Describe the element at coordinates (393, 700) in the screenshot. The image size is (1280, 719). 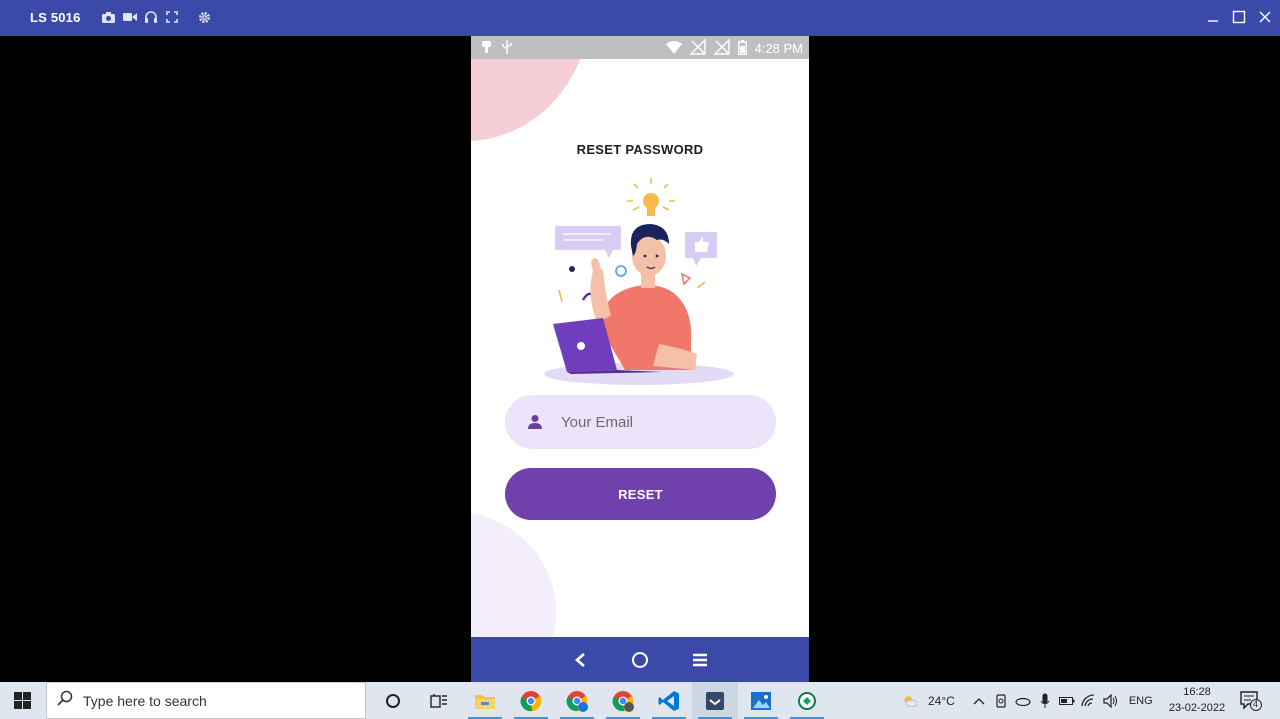
I see `task-view-icon` at that location.